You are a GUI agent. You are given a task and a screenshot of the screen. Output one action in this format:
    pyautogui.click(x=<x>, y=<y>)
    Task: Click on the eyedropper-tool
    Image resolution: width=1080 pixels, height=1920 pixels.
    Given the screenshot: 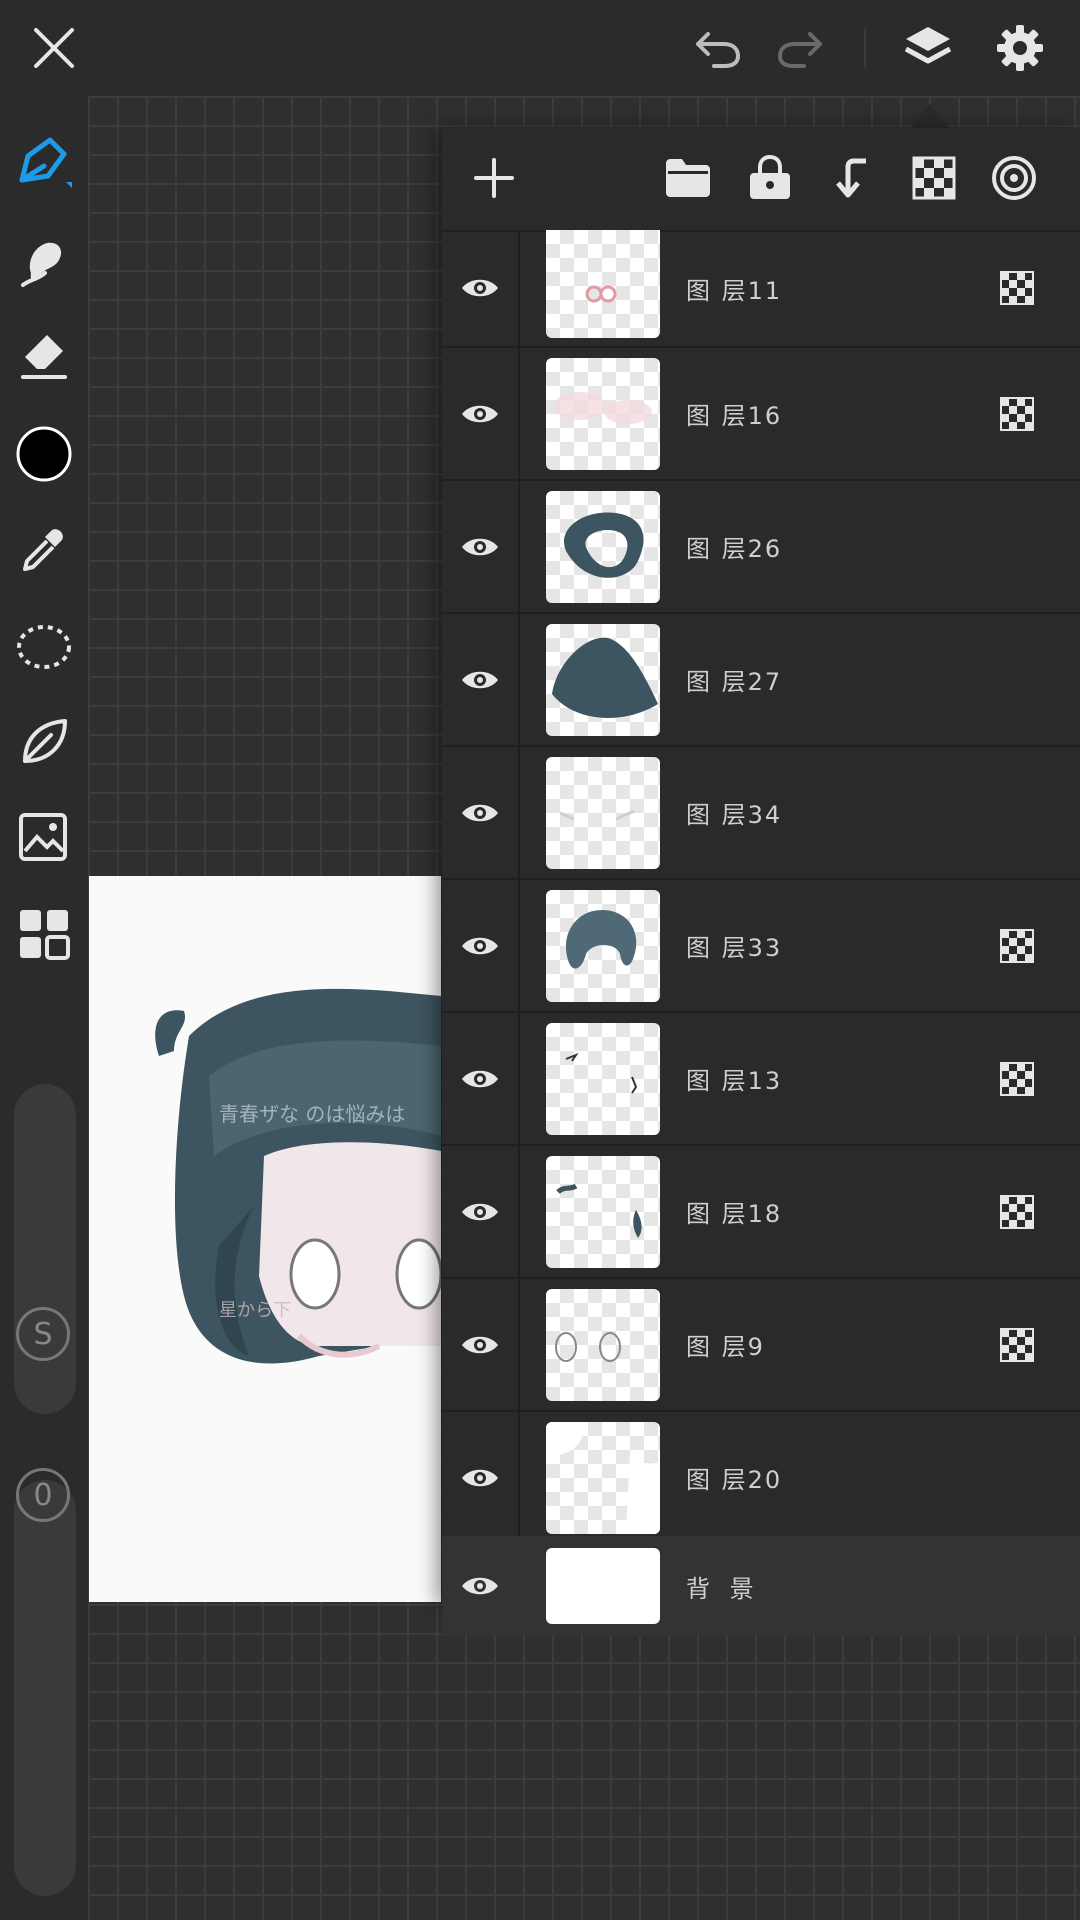 What is the action you would take?
    pyautogui.click(x=44, y=550)
    